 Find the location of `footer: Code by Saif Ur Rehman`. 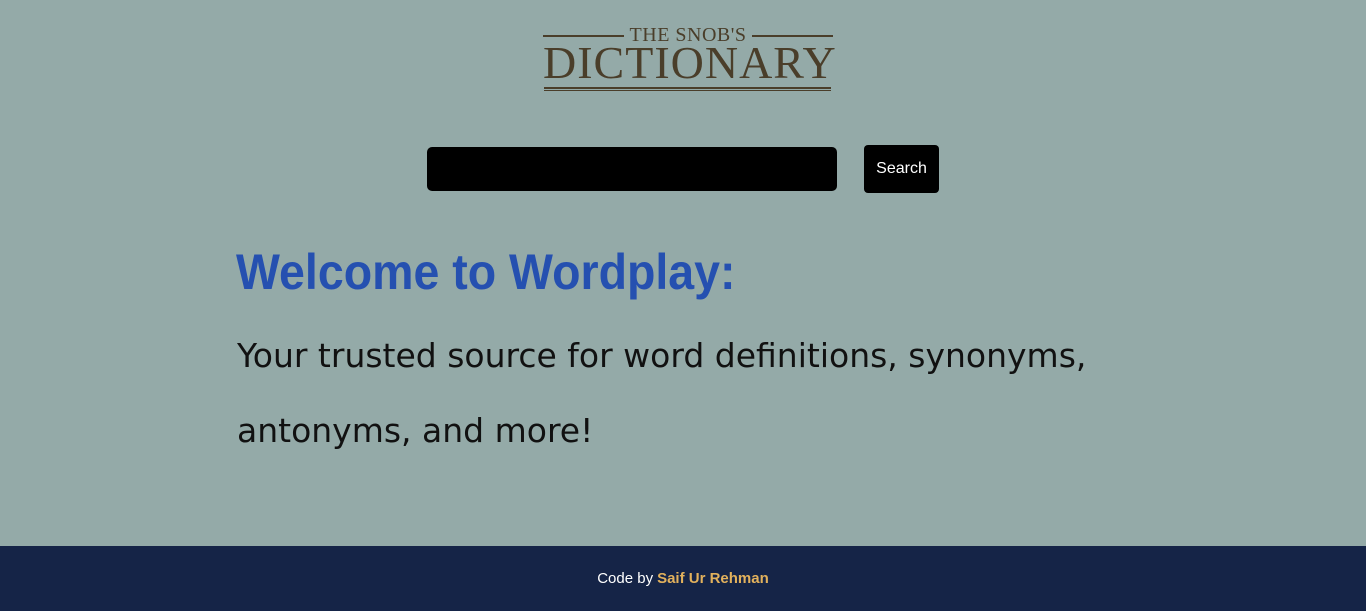

footer: Code by Saif Ur Rehman is located at coordinates (683, 578).